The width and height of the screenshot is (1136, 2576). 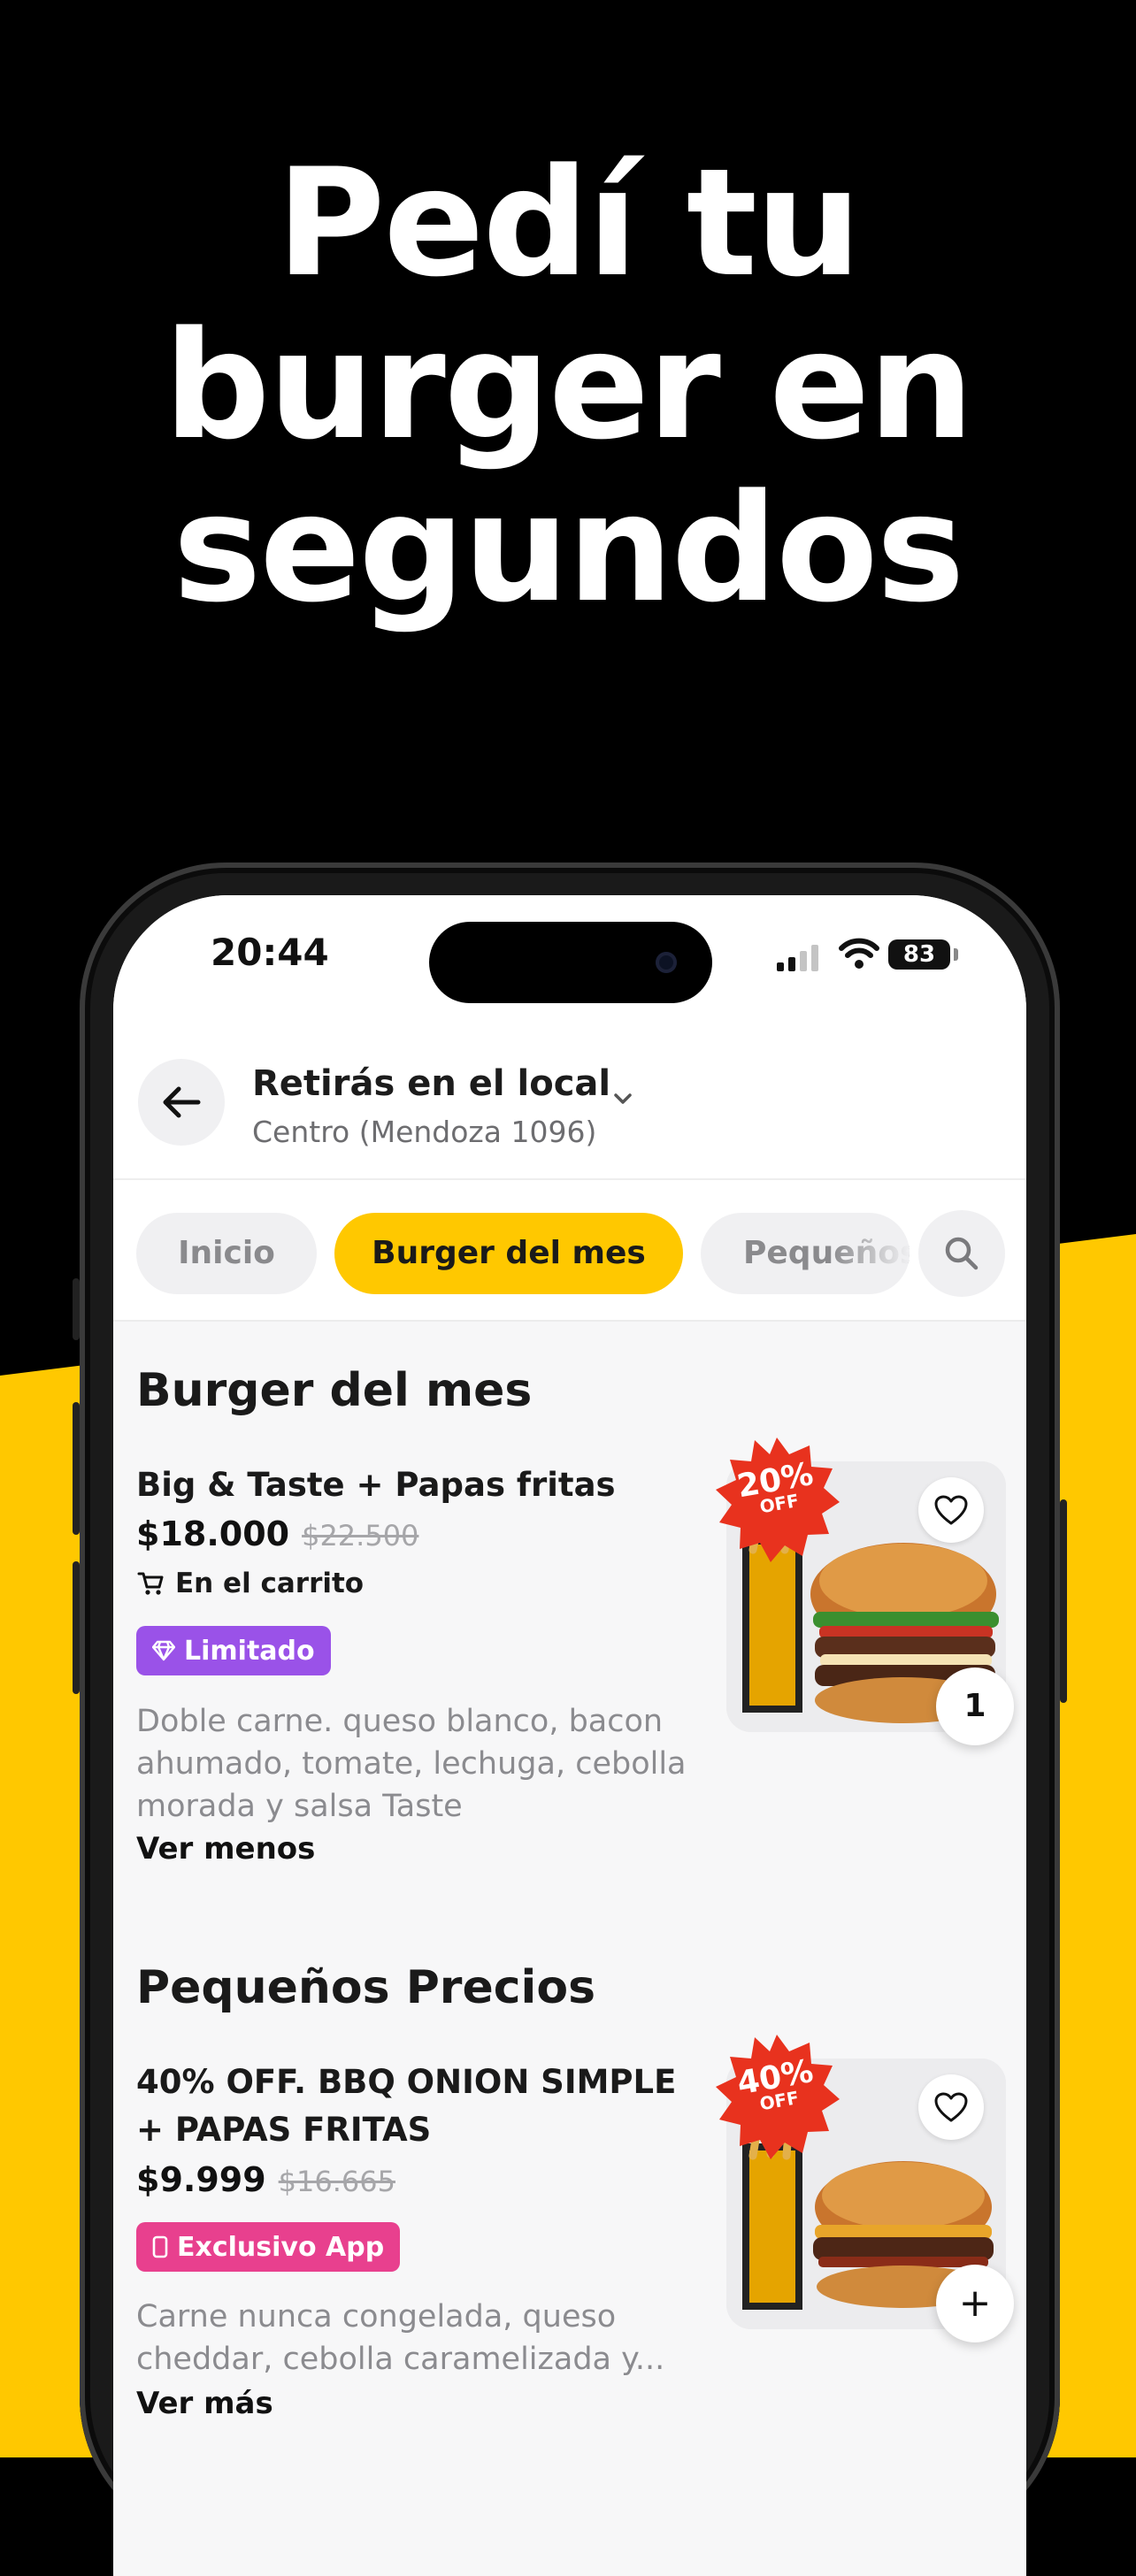 What do you see at coordinates (76, 1468) in the screenshot?
I see `phone-volume-up-button` at bounding box center [76, 1468].